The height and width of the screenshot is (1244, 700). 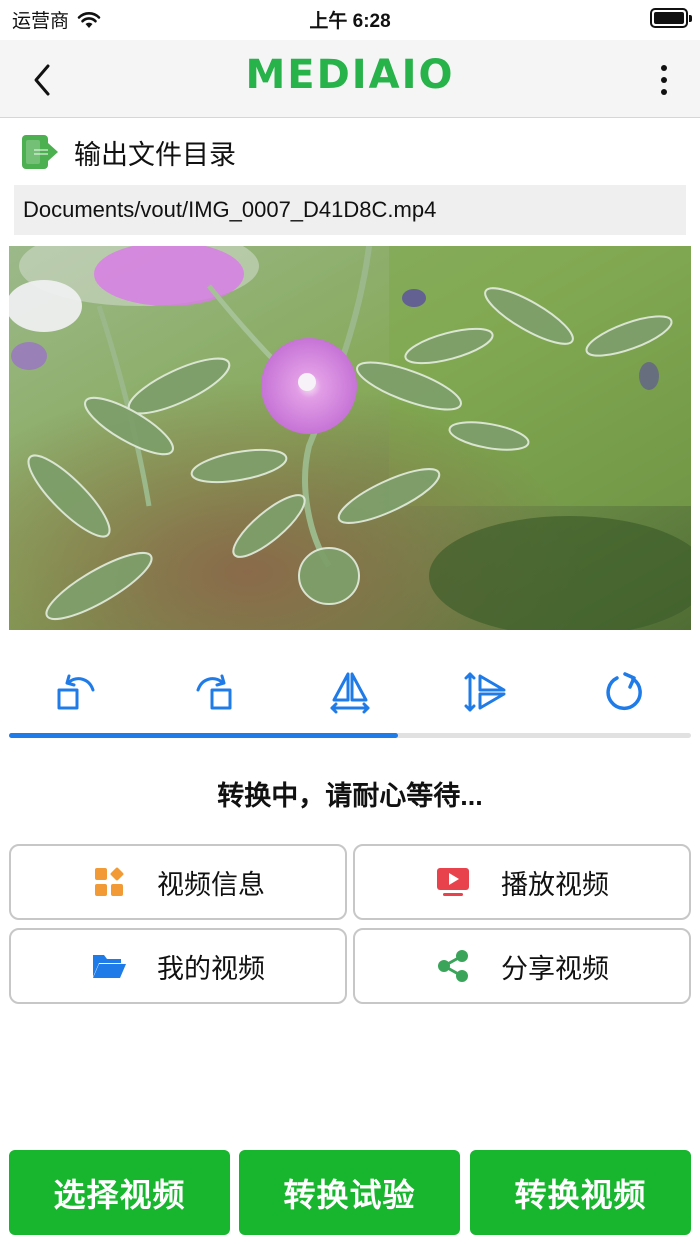 What do you see at coordinates (350, 210) in the screenshot?
I see `output-path: Documents/vout/IMG_0007_D41D8C.mp4` at bounding box center [350, 210].